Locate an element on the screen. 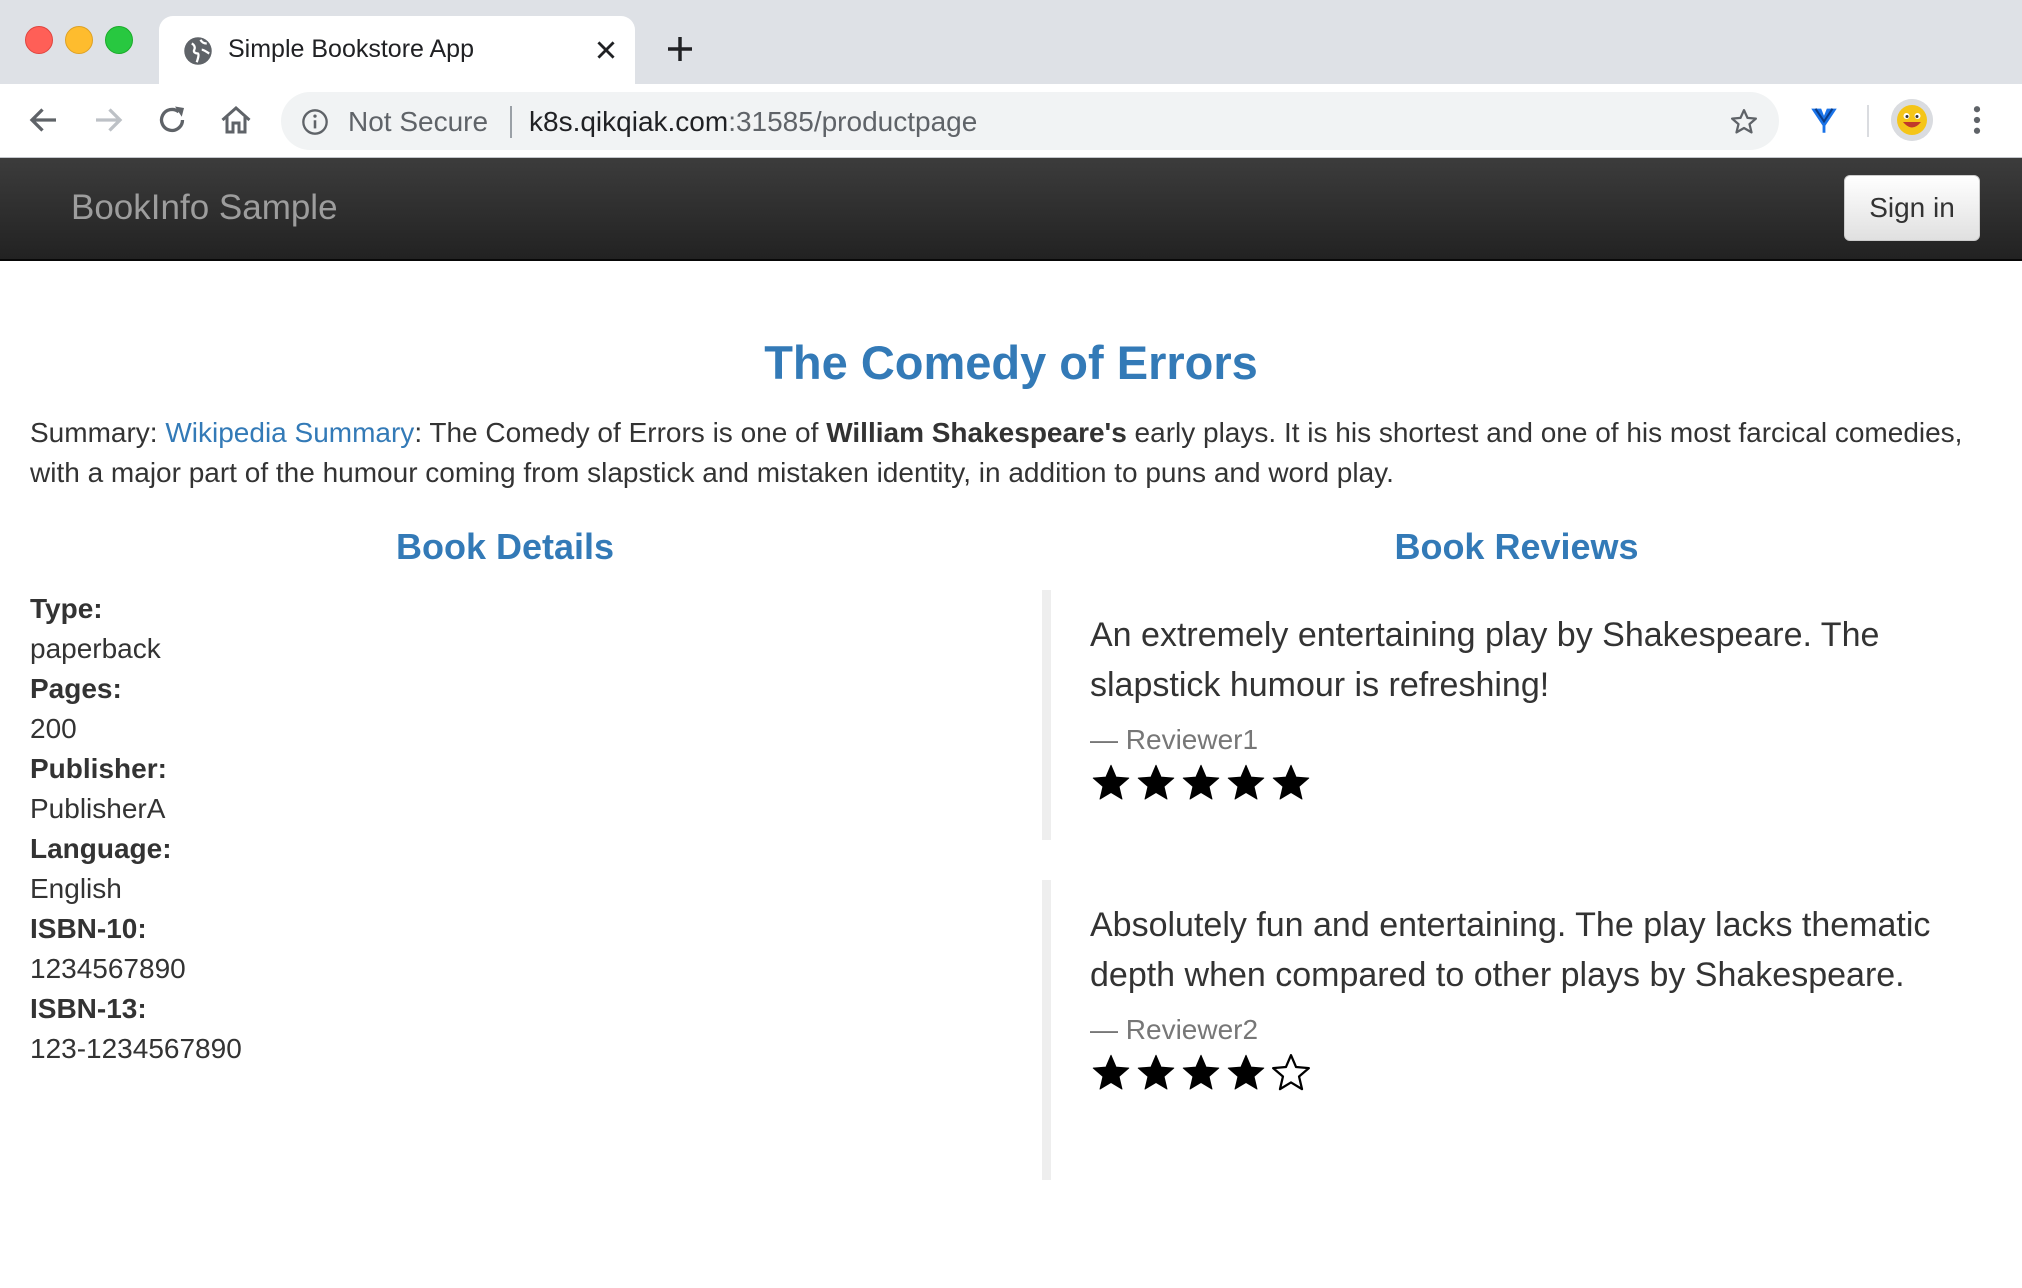  brand-link: BookInfo Sample is located at coordinates (204, 208).